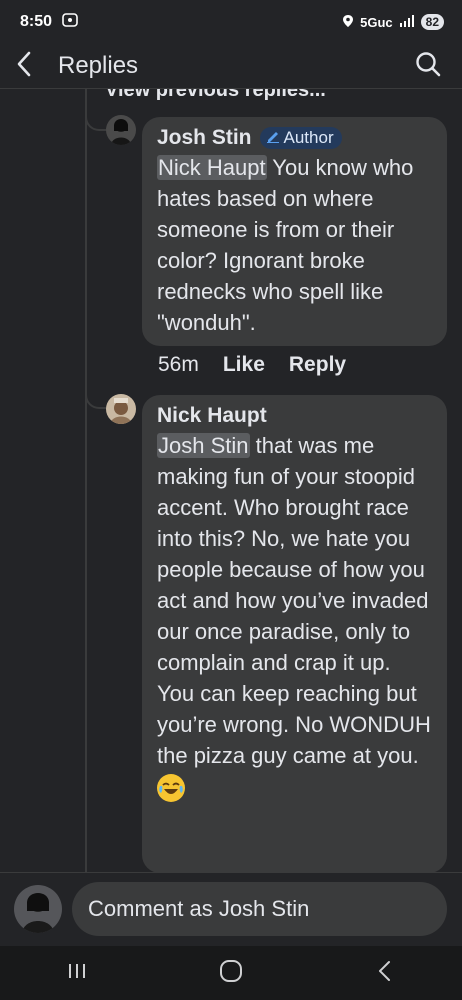  Describe the element at coordinates (317, 365) in the screenshot. I see `reply-button: Reply` at that location.